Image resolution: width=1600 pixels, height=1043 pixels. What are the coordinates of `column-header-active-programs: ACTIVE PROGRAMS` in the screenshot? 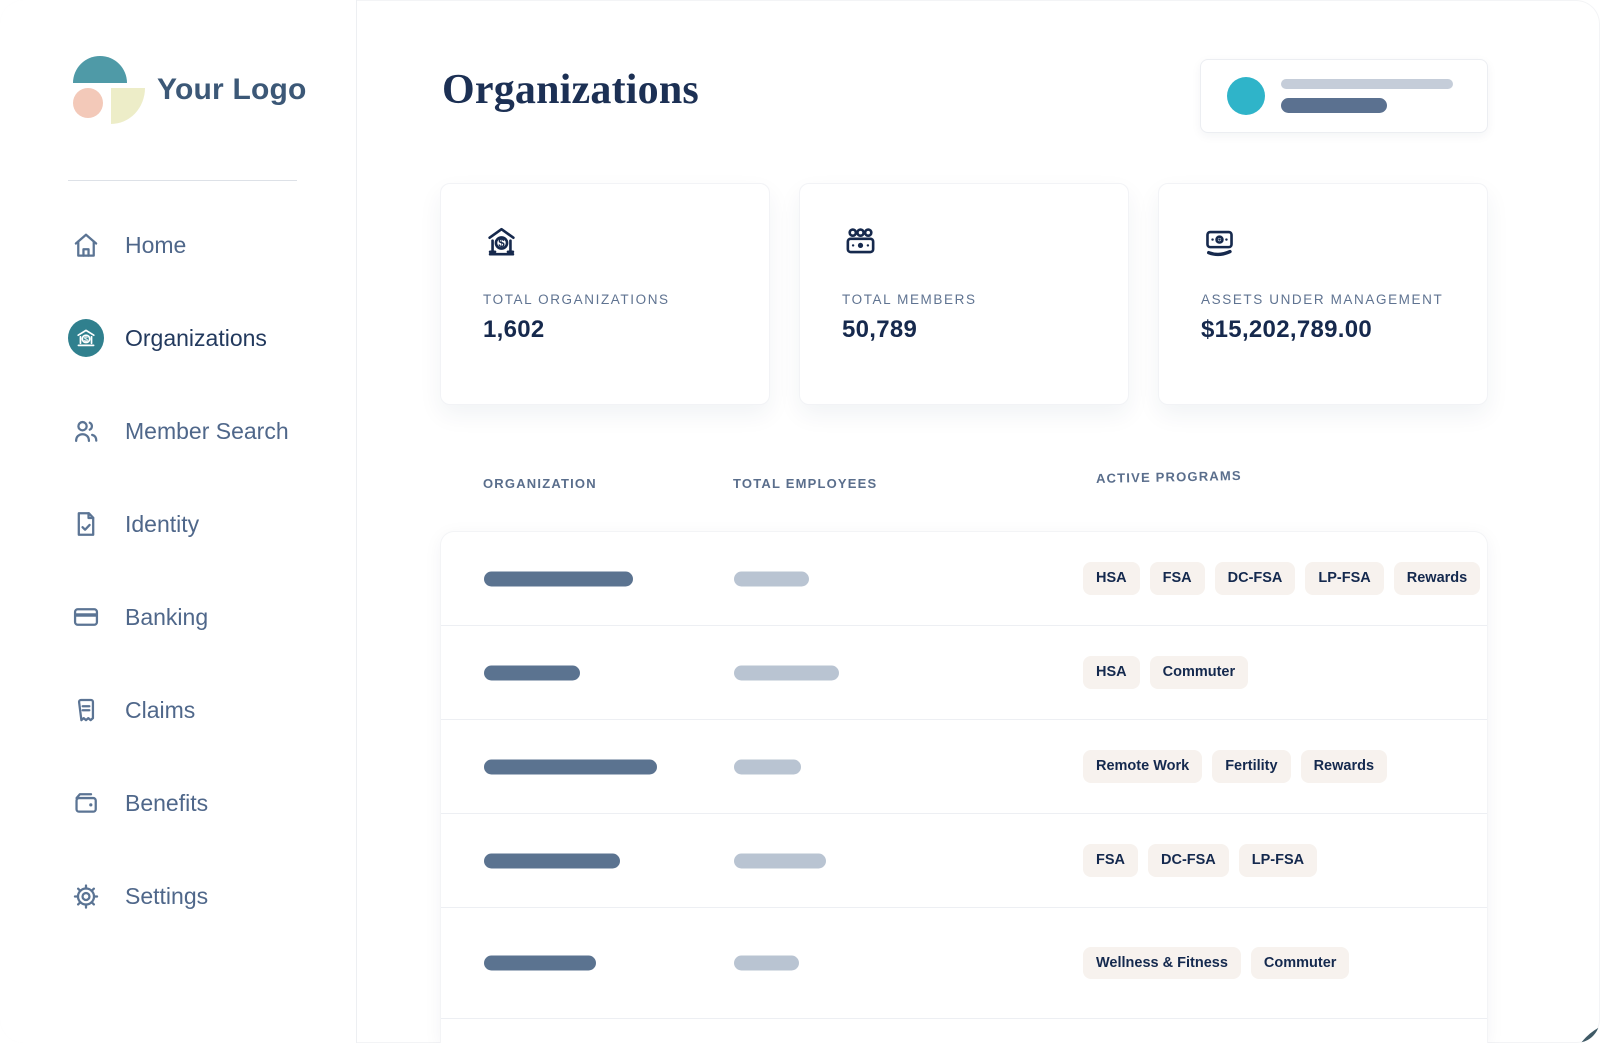 It's located at (1168, 476).